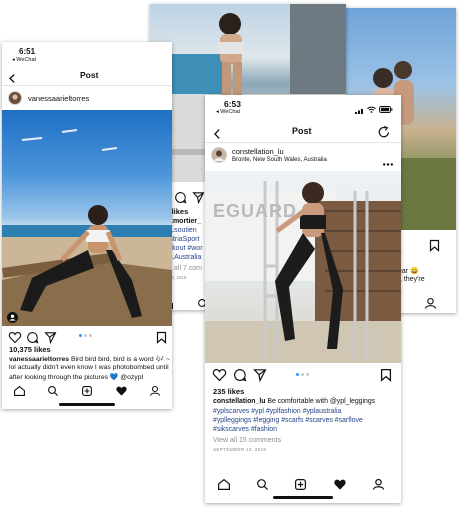 This screenshot has height=514, width=464. I want to click on post-username: vanessaarieltorres, so click(58, 98).